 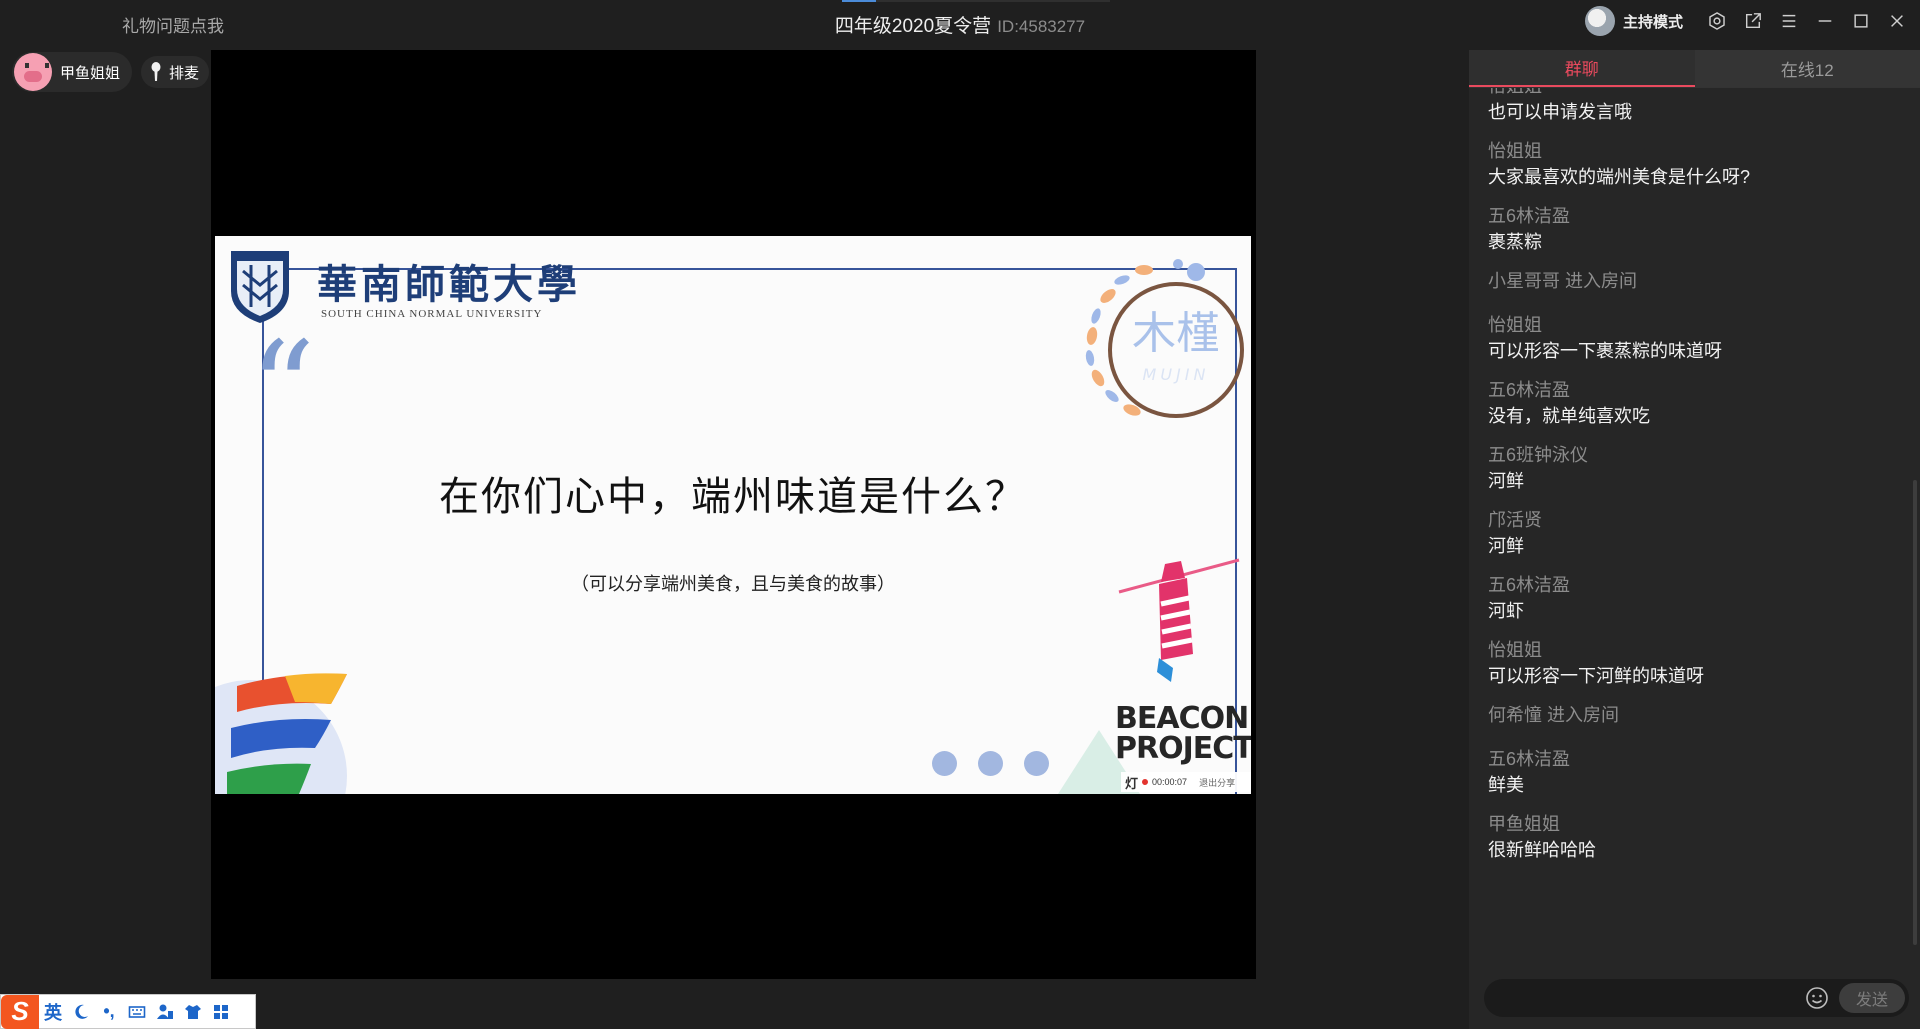 What do you see at coordinates (1560, 112) in the screenshot?
I see `message-text: 也可以申请发言哦` at bounding box center [1560, 112].